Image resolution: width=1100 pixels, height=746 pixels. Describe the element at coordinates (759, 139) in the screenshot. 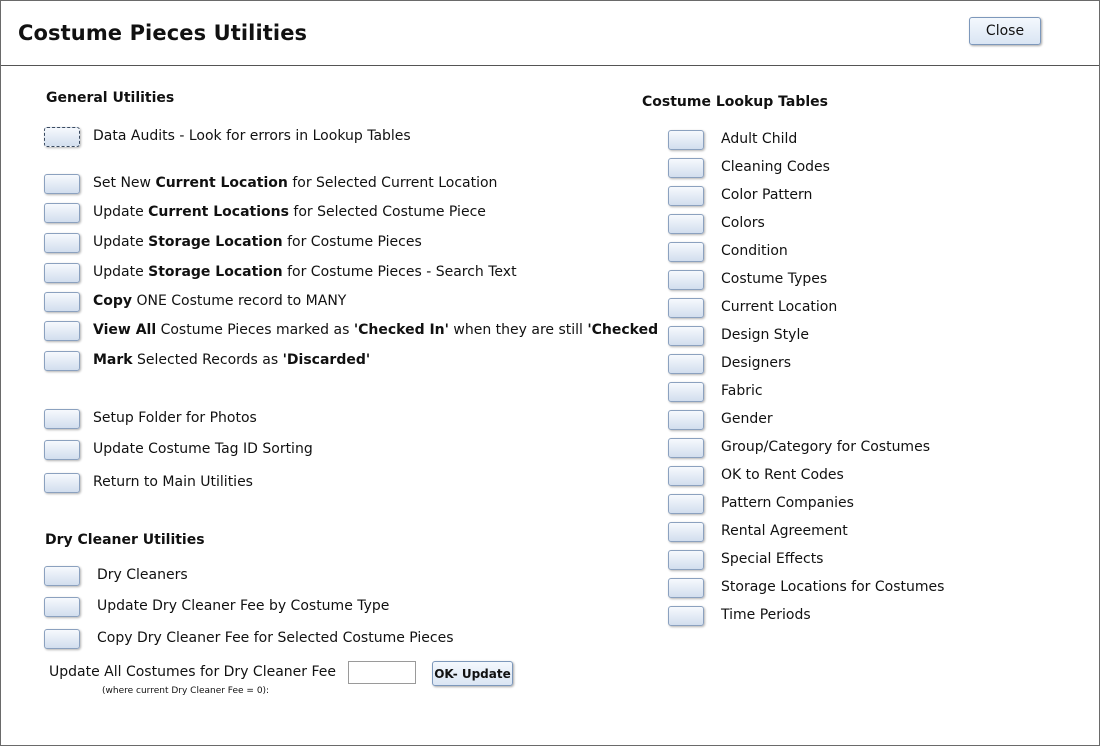

I see `lookup-label-adult-child: Adult Child` at that location.